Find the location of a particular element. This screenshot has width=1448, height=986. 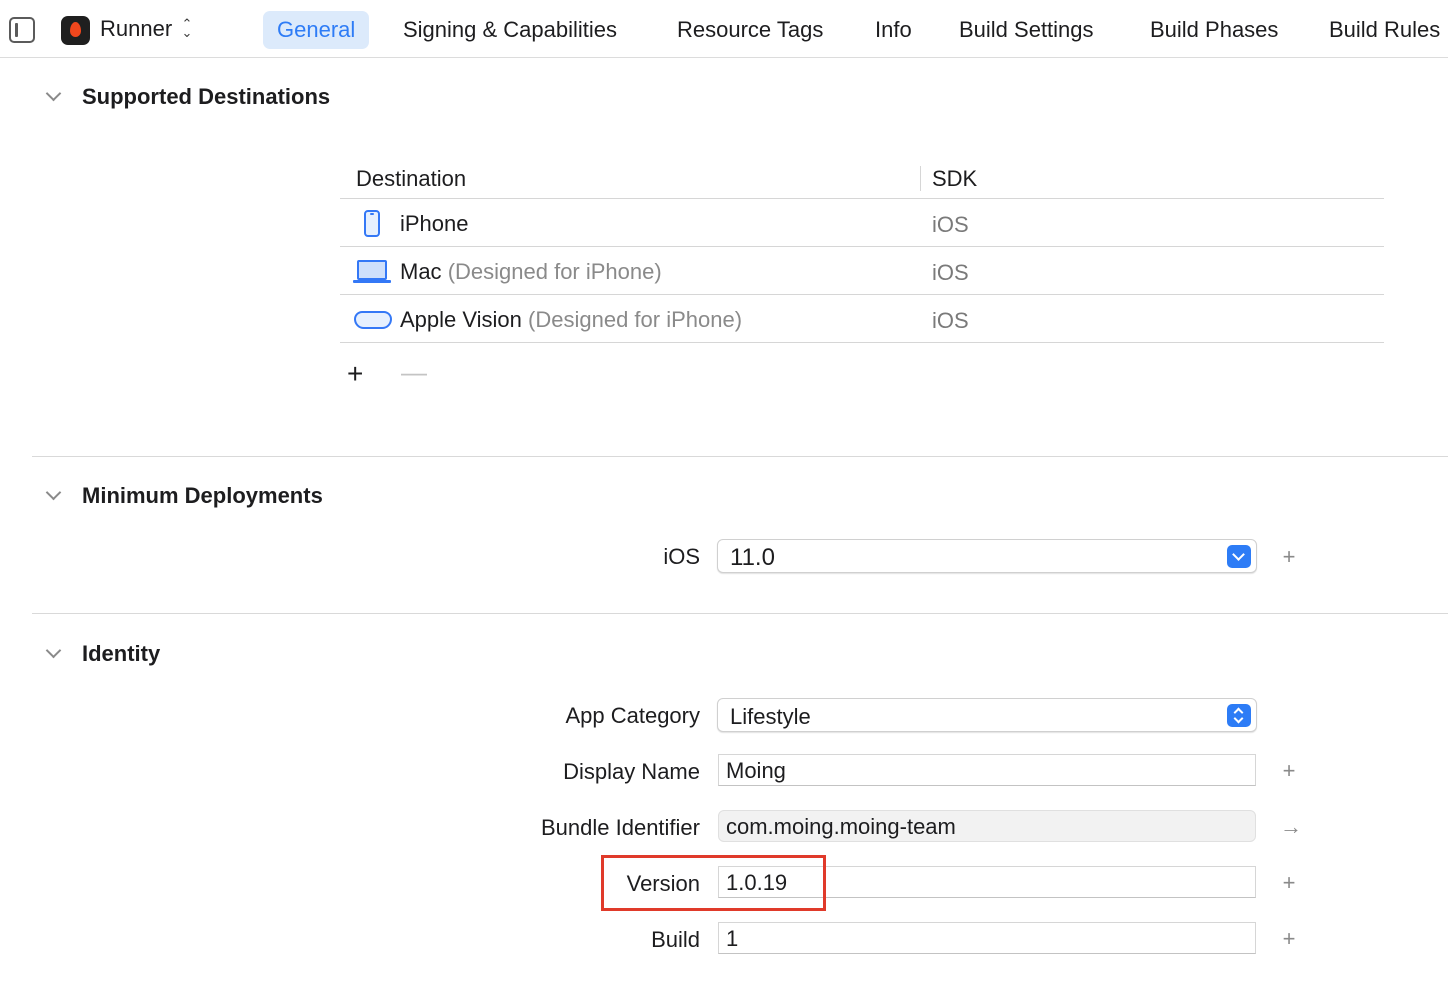

vision-pro-icon is located at coordinates (373, 320).